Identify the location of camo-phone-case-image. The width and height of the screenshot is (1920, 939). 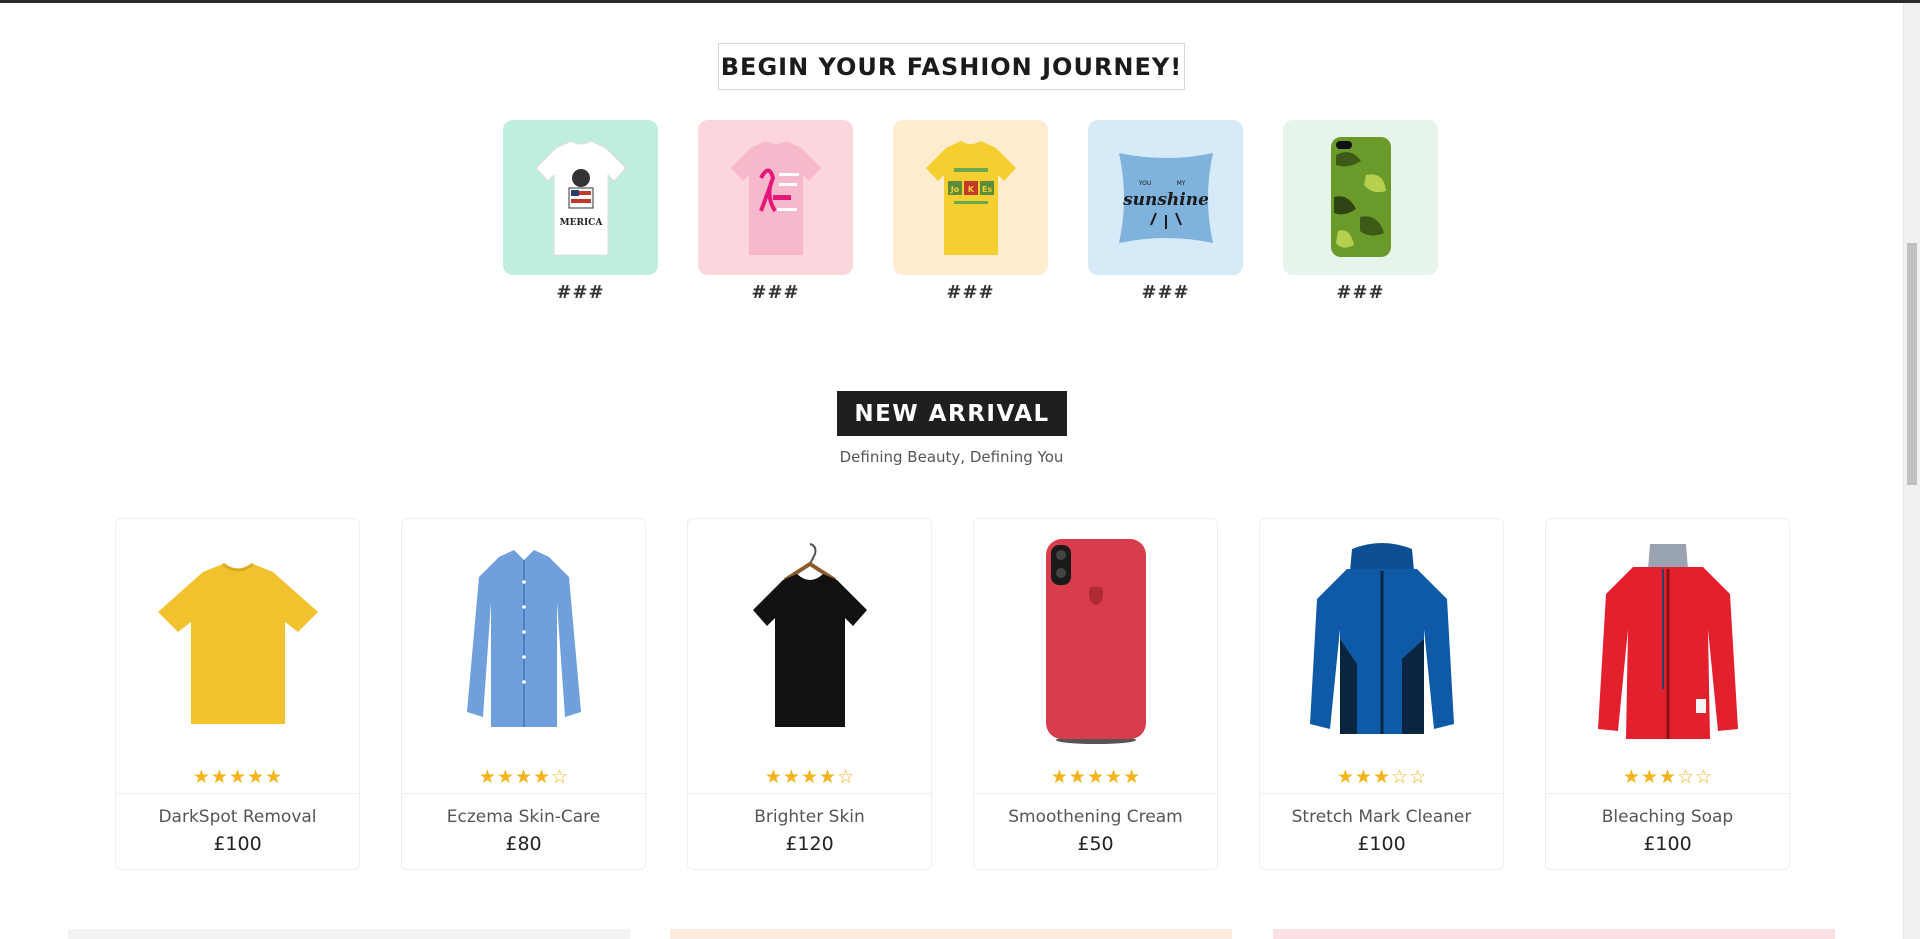
(1360, 197).